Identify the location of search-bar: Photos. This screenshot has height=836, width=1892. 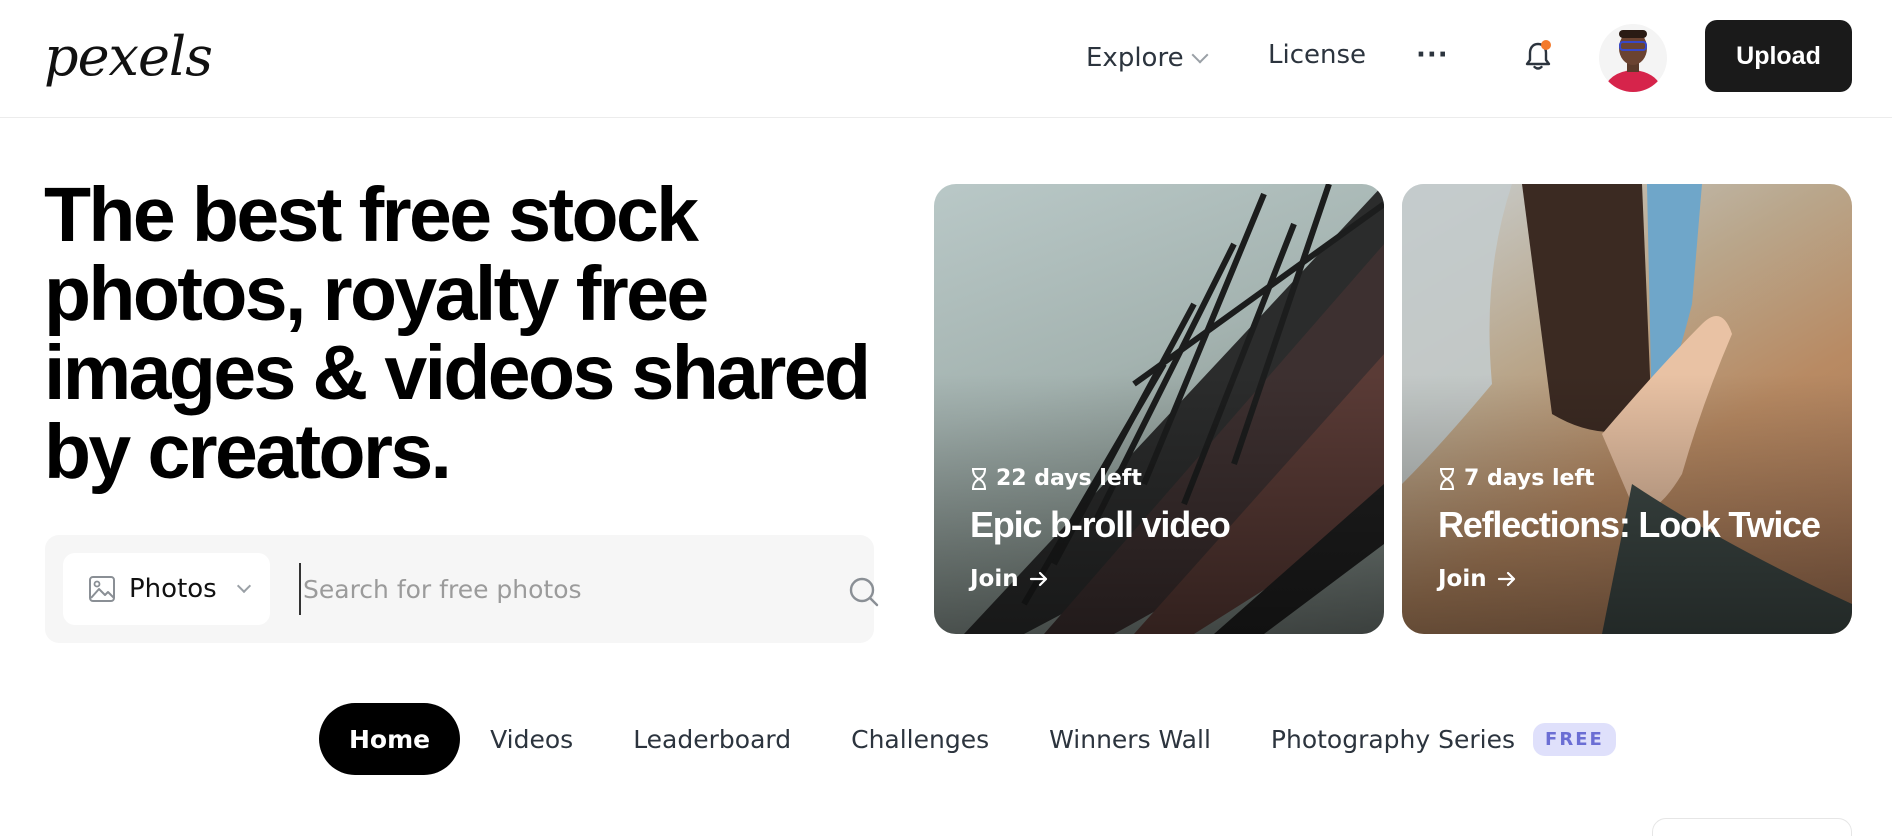
(462, 589).